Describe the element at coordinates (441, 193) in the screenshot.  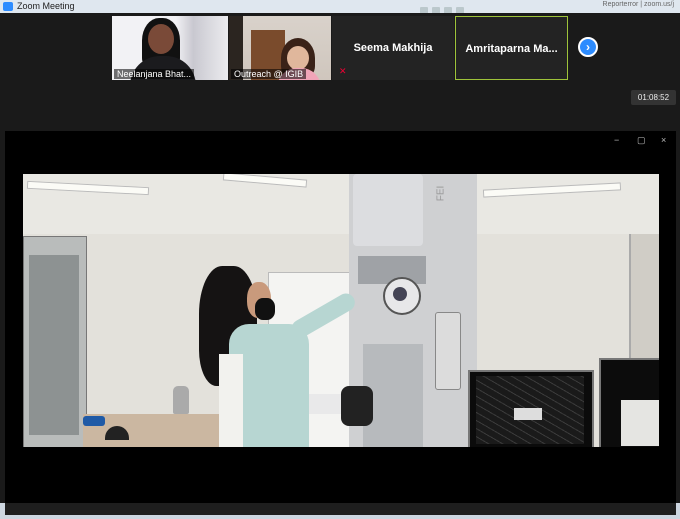
I see `microscope-brand: FEI` at that location.